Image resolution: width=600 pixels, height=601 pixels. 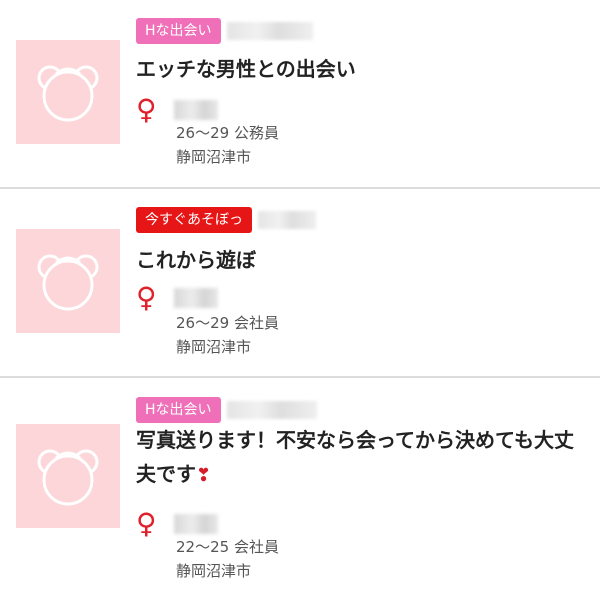 I want to click on post-title: これから遊ぼ, so click(x=361, y=261).